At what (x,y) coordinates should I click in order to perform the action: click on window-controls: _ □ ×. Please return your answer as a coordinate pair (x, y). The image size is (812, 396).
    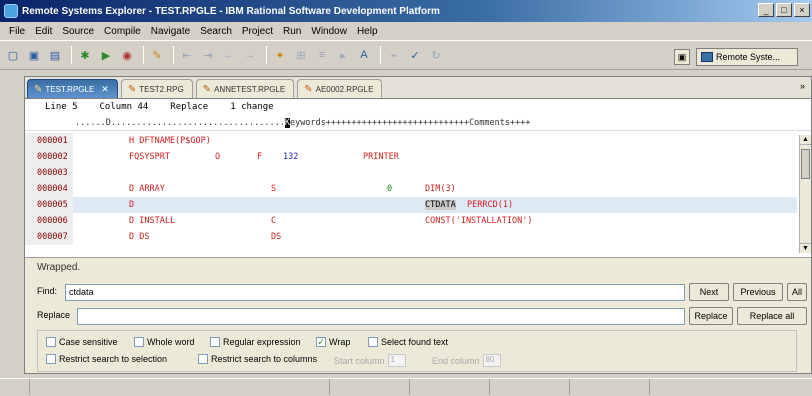
    Looking at the image, I should click on (784, 10).